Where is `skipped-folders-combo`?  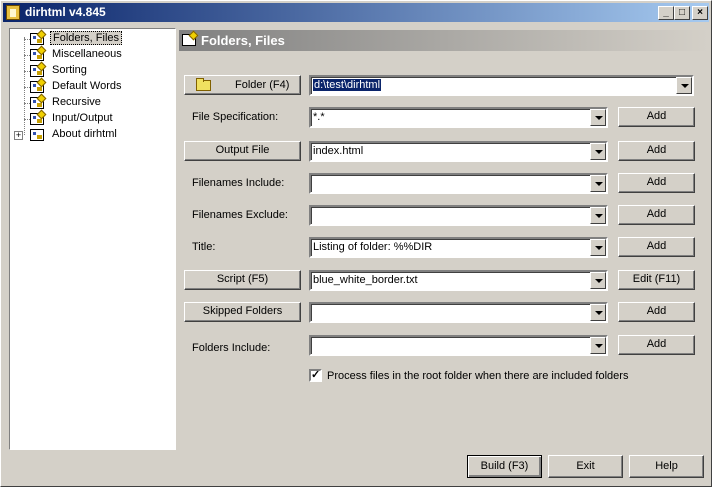
skipped-folders-combo is located at coordinates (458, 312).